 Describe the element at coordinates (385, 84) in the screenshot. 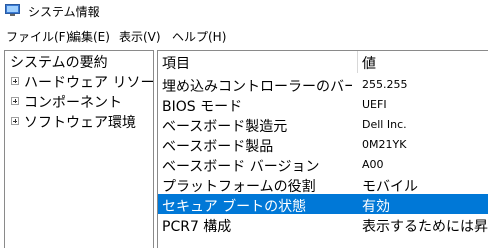

I see `cell-value: 255.255` at that location.